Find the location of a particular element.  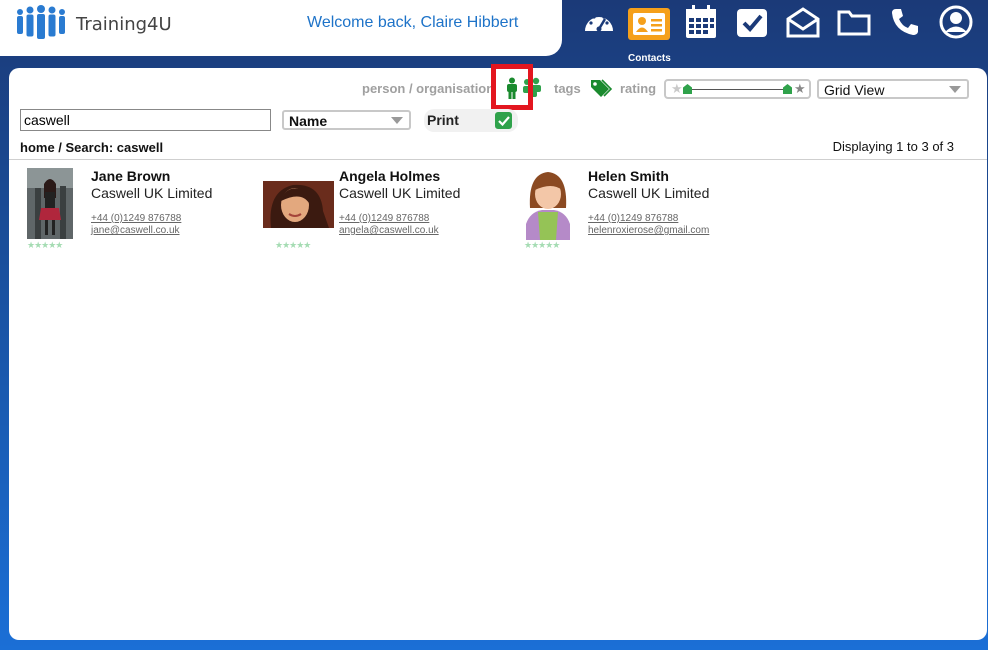

highlight-box is located at coordinates (512, 87).